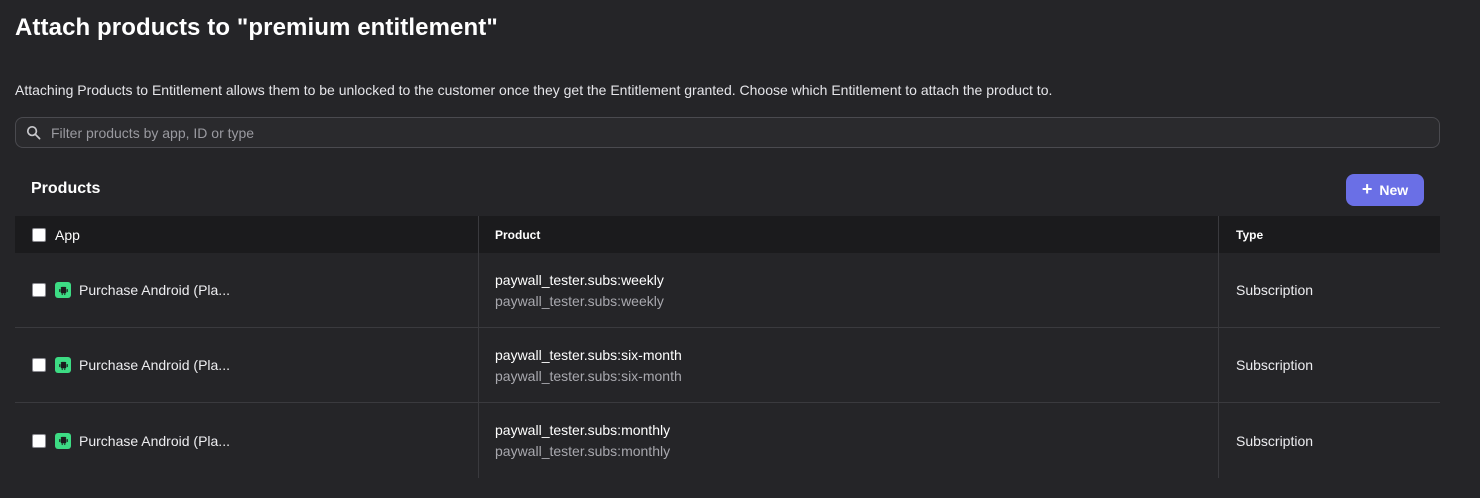  Describe the element at coordinates (579, 279) in the screenshot. I see `product-name: paywall_tester.subs:weekly` at that location.